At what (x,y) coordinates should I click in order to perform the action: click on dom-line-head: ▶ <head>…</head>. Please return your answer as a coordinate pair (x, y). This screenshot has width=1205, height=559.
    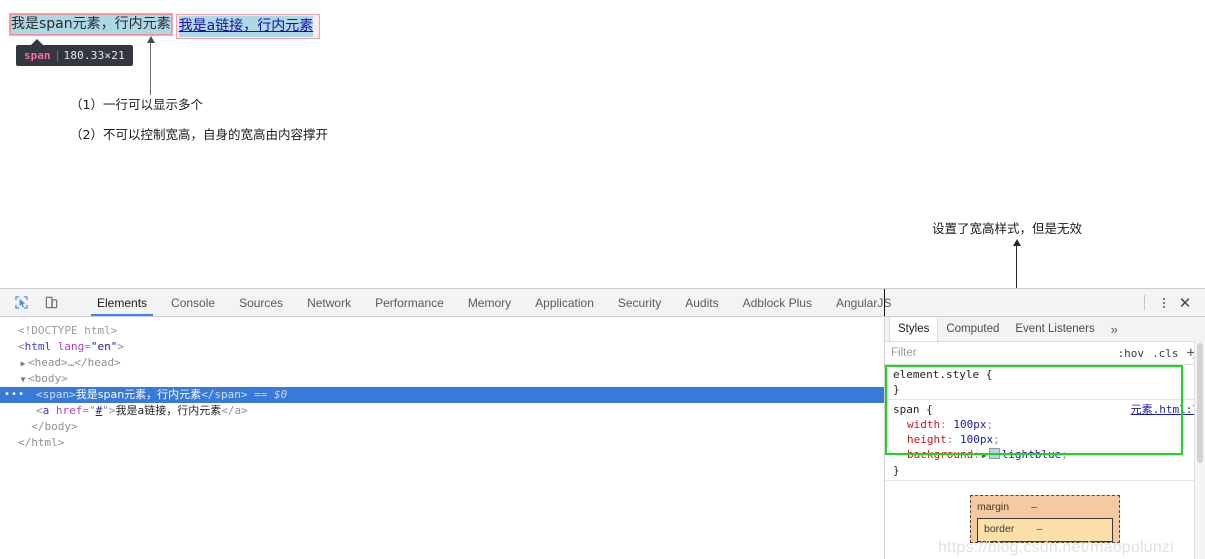
    Looking at the image, I should click on (442, 363).